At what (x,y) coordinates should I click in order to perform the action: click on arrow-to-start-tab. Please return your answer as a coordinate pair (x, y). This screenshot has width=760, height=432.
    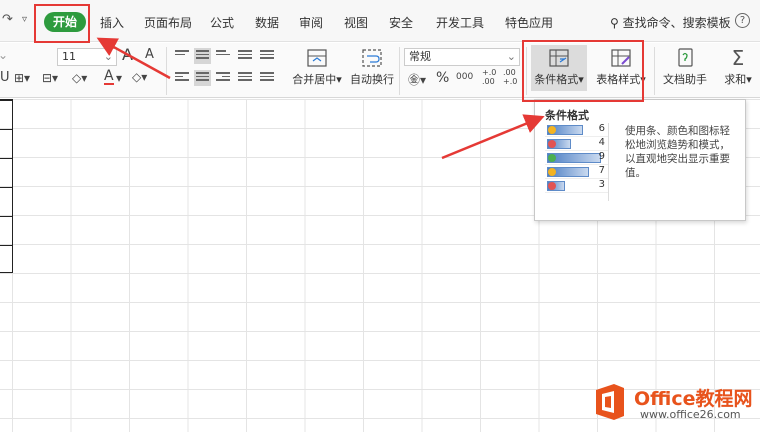
    Looking at the image, I should click on (133, 58).